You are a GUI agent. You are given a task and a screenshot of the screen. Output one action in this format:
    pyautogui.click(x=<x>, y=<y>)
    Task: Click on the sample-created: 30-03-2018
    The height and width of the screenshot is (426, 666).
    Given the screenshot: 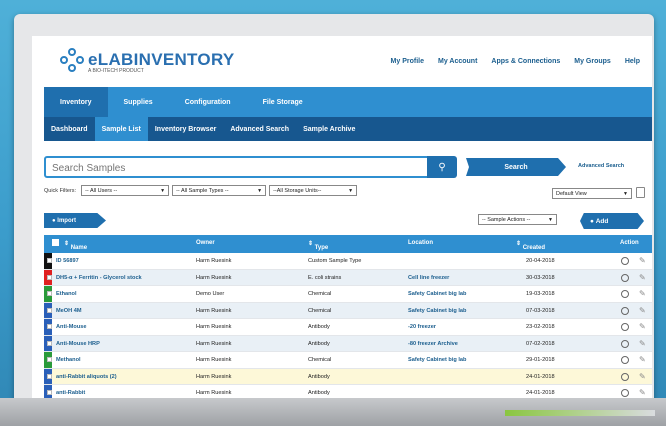 What is the action you would take?
    pyautogui.click(x=540, y=277)
    